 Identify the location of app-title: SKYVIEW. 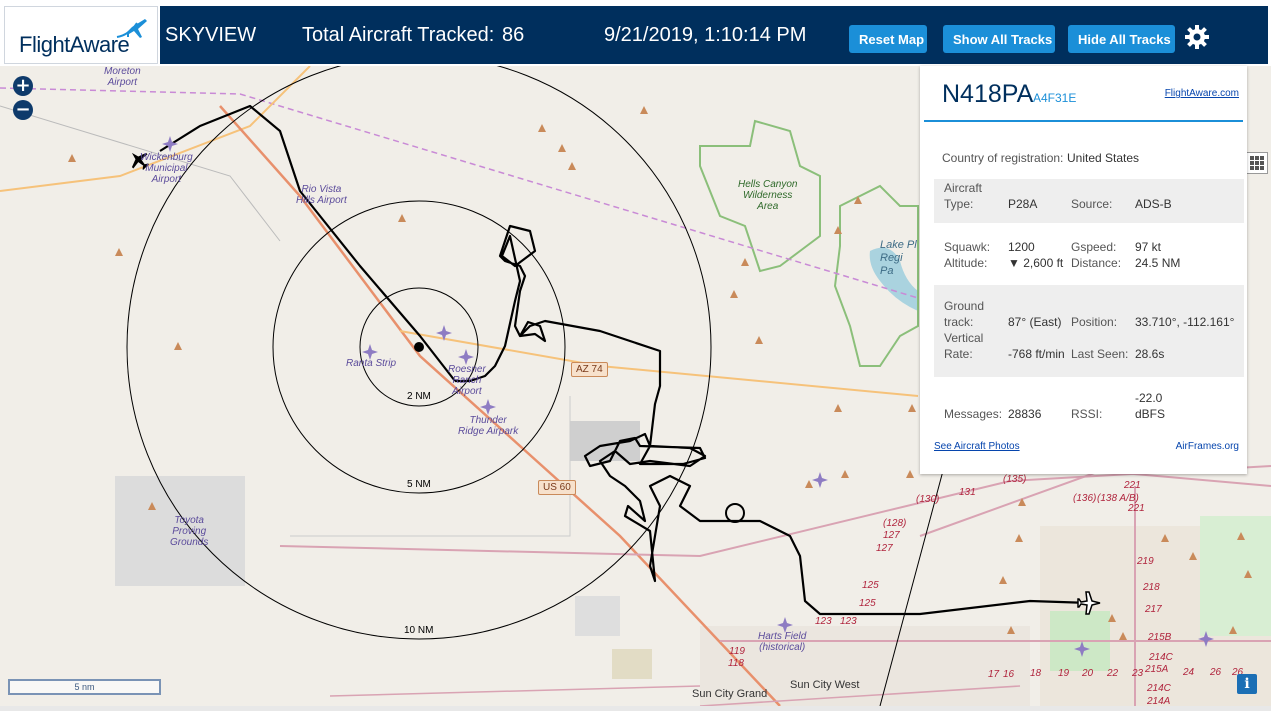
(211, 35).